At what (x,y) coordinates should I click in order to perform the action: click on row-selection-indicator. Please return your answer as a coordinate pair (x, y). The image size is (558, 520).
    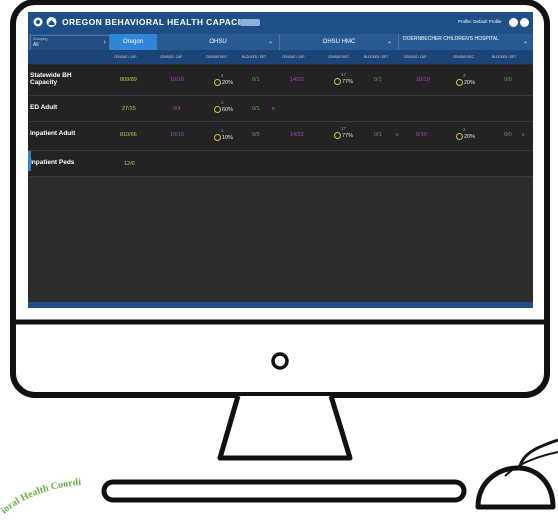
    Looking at the image, I should click on (29, 161).